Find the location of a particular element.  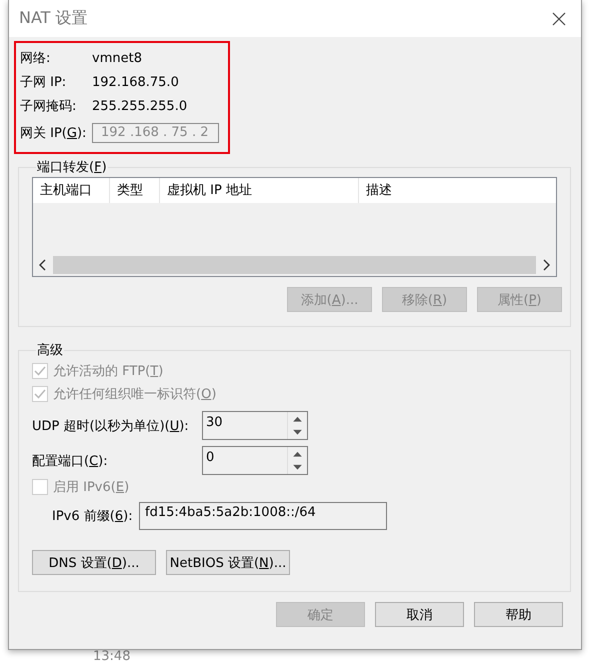

column-header: 虚拟机 IP 地址 is located at coordinates (259, 190).